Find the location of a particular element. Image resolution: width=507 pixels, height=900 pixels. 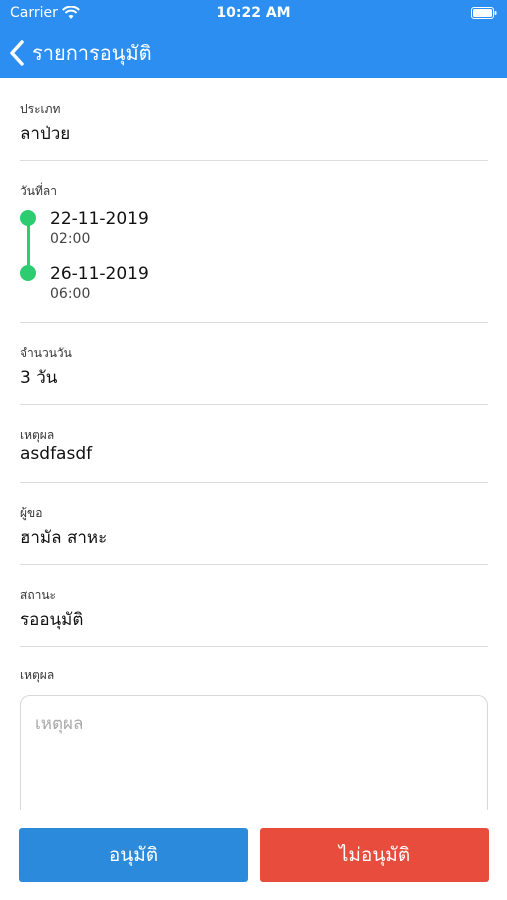

field-status: สถานะ รออนุมัติ is located at coordinates (254, 605).